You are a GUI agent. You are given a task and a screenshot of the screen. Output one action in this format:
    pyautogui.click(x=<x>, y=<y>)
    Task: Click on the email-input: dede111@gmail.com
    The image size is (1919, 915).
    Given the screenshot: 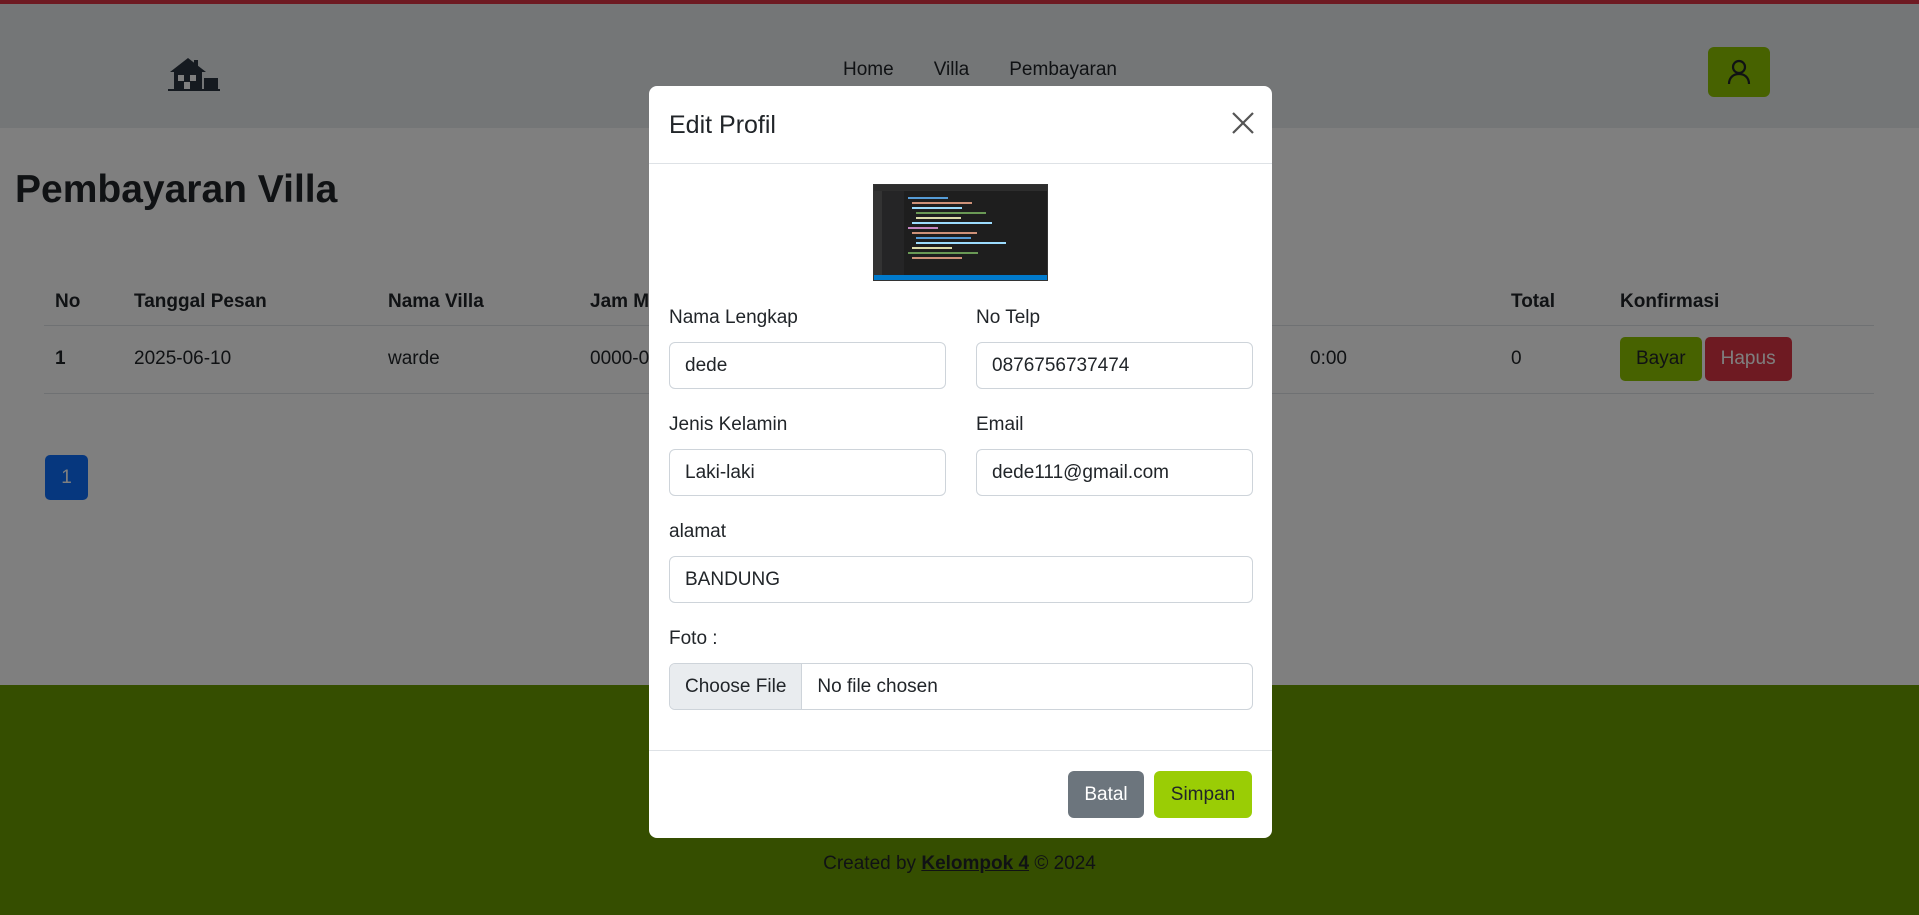 What is the action you would take?
    pyautogui.click(x=1114, y=472)
    